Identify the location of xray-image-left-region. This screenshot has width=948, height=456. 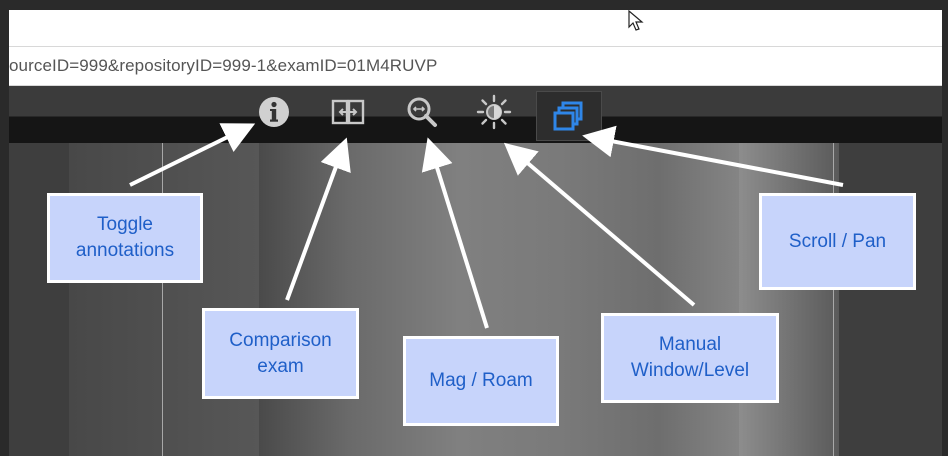
(164, 299).